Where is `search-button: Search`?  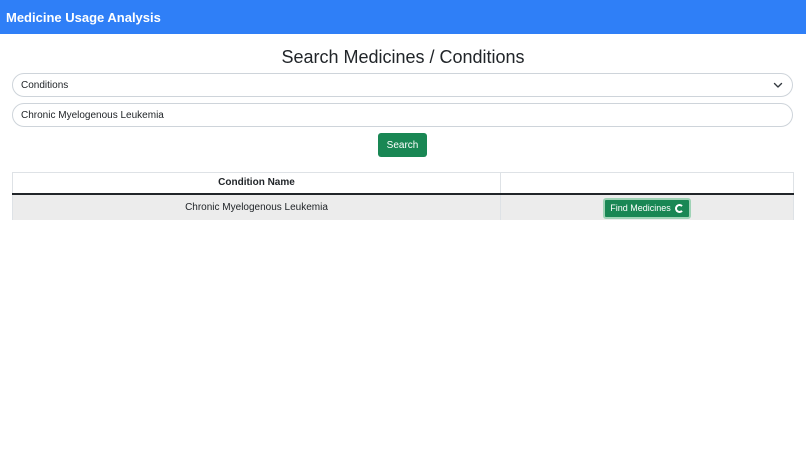
search-button: Search is located at coordinates (402, 145).